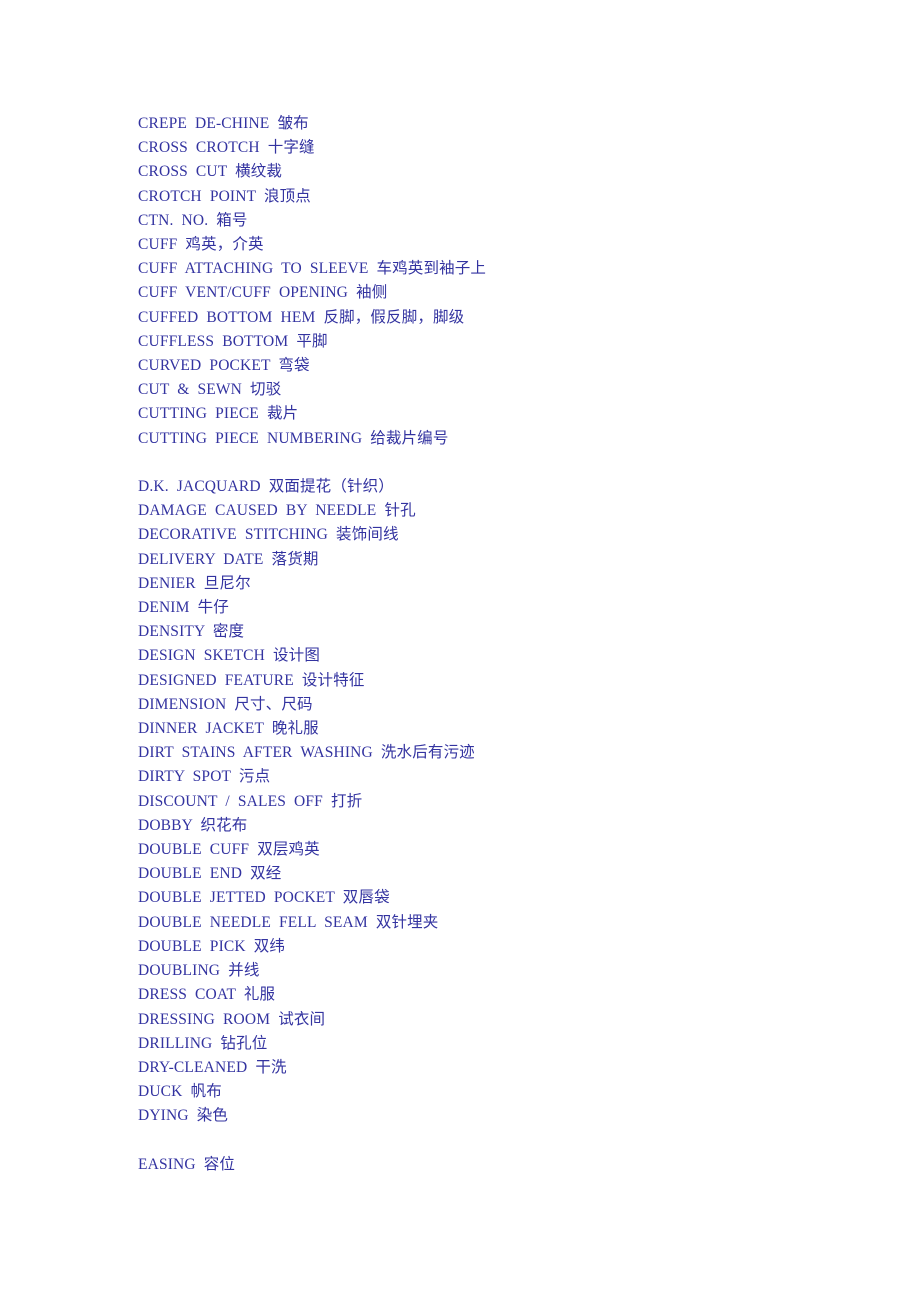  Describe the element at coordinates (183, 608) in the screenshot. I see `glossary-entry: DENIM 牛仔` at that location.